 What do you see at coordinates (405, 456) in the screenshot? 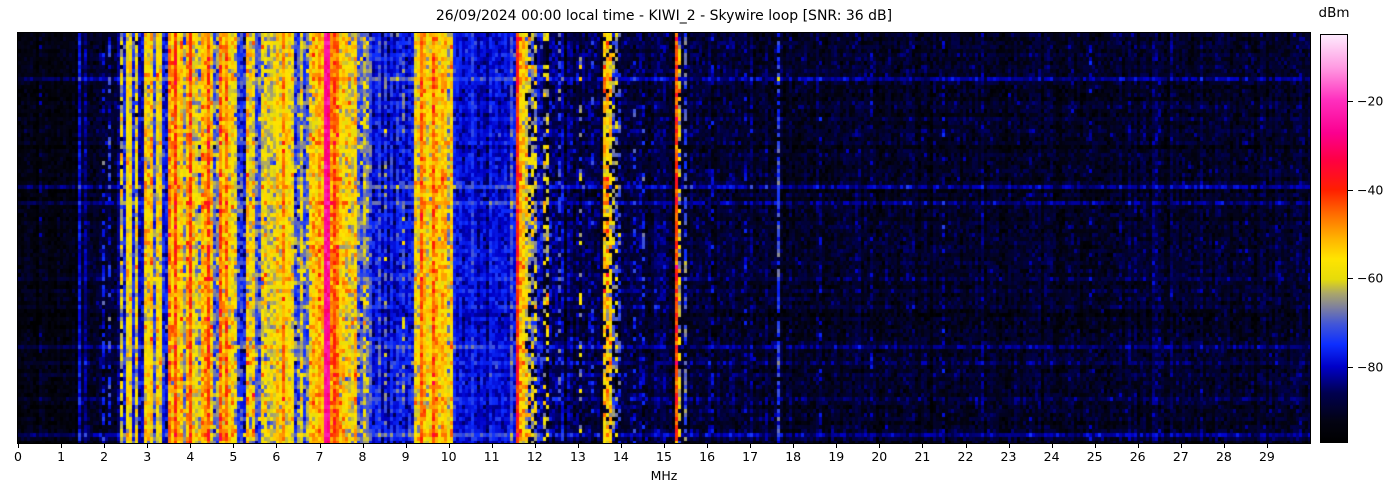
I see `x-tick-label: 9` at bounding box center [405, 456].